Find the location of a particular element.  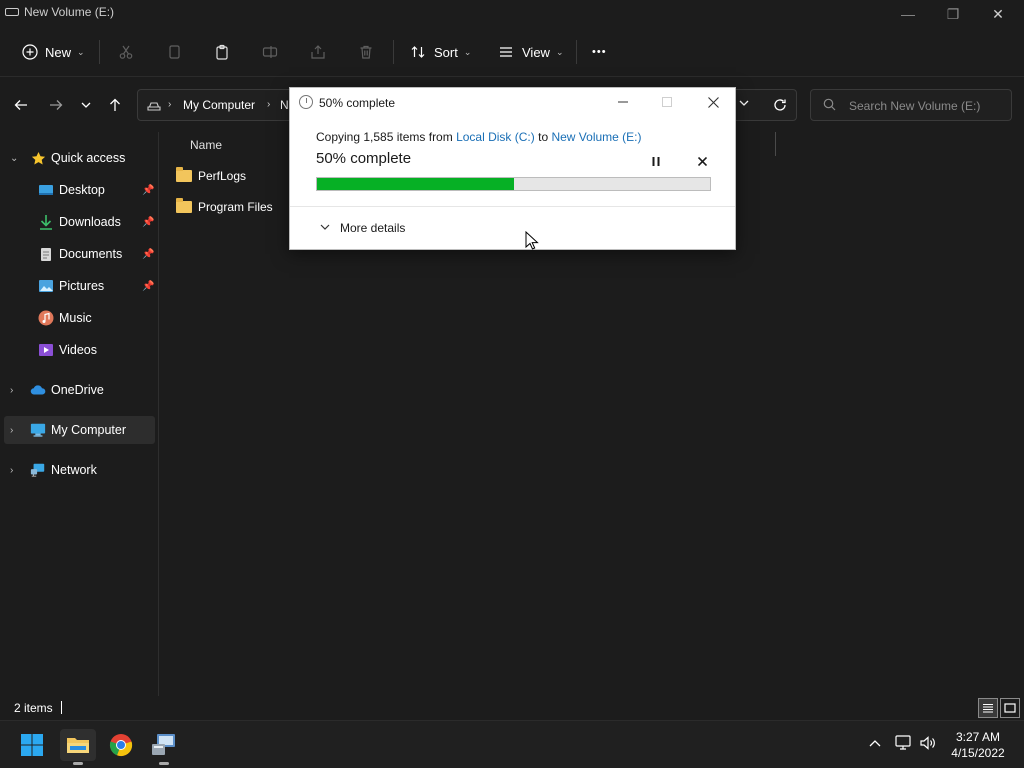

sidebar-item-label: Desktop is located at coordinates (82, 190).